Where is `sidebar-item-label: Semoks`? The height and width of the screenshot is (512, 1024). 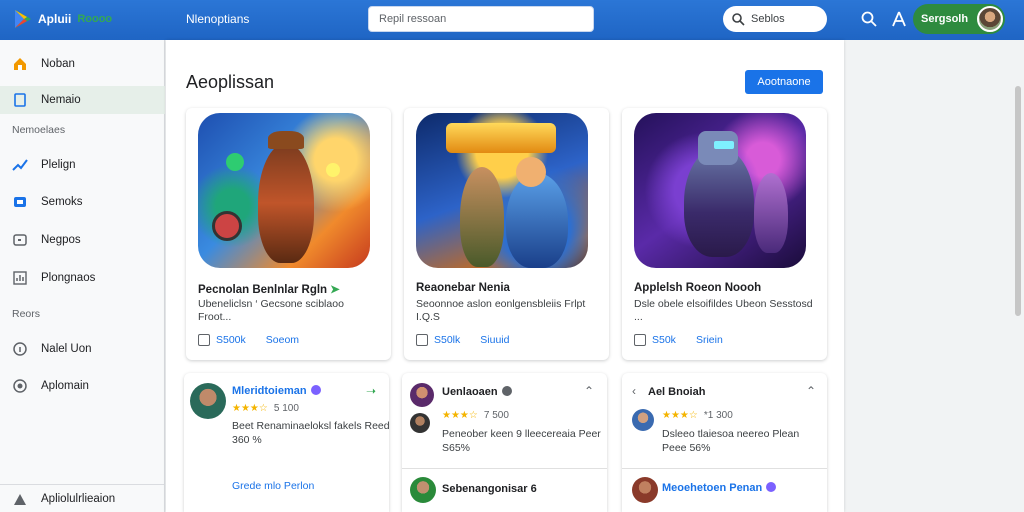
sidebar-item-label: Semoks is located at coordinates (62, 202).